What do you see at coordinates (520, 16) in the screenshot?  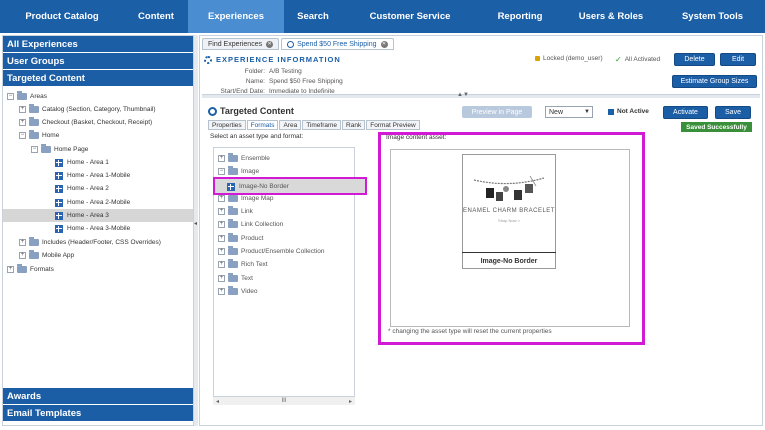 I see `nav-reporting: Reporting` at bounding box center [520, 16].